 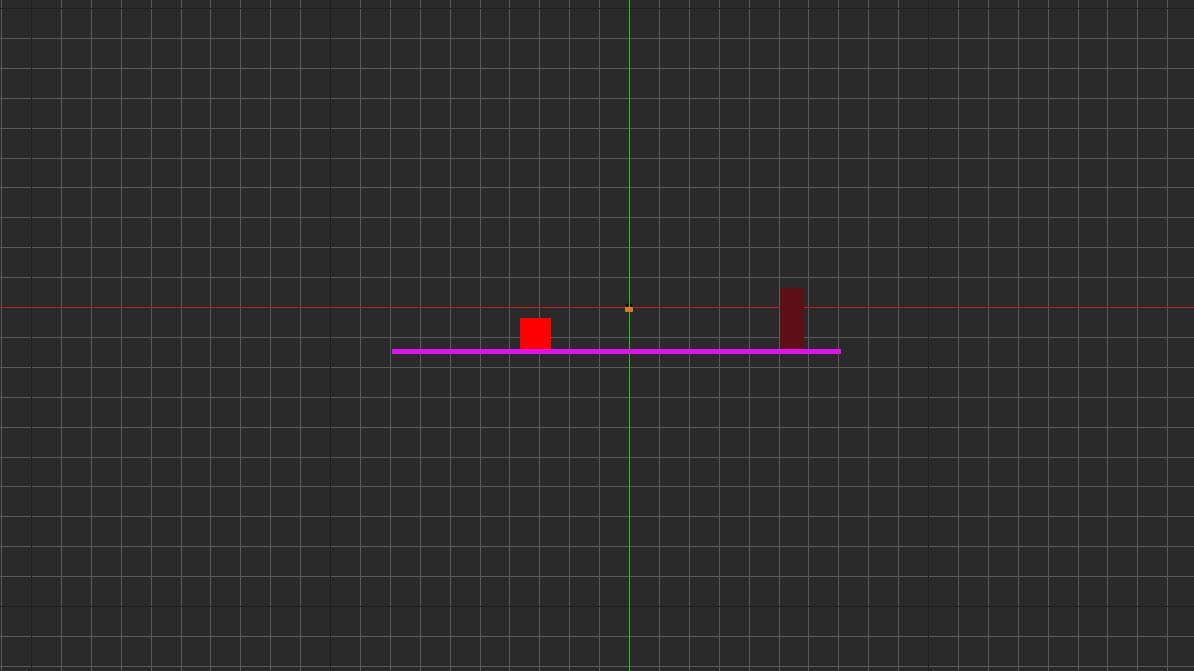 I want to click on player-eye-left, so click(x=627, y=305).